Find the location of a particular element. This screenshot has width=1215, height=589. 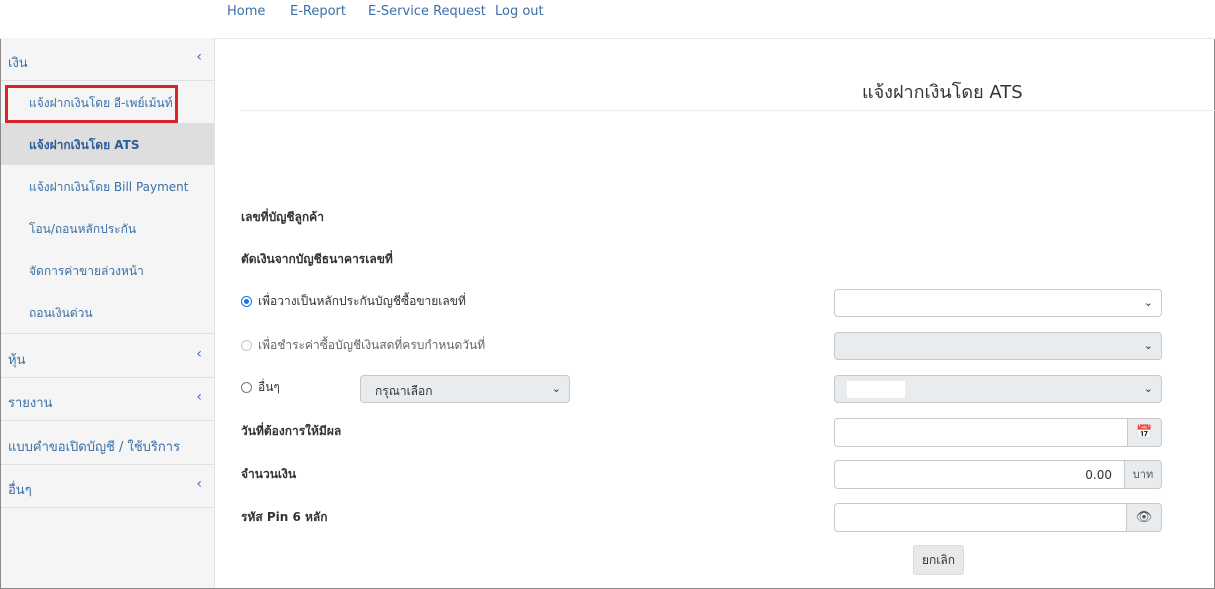

sidebar-item-label: แจ้งฝากเงินโดย ATS is located at coordinates (84, 145).